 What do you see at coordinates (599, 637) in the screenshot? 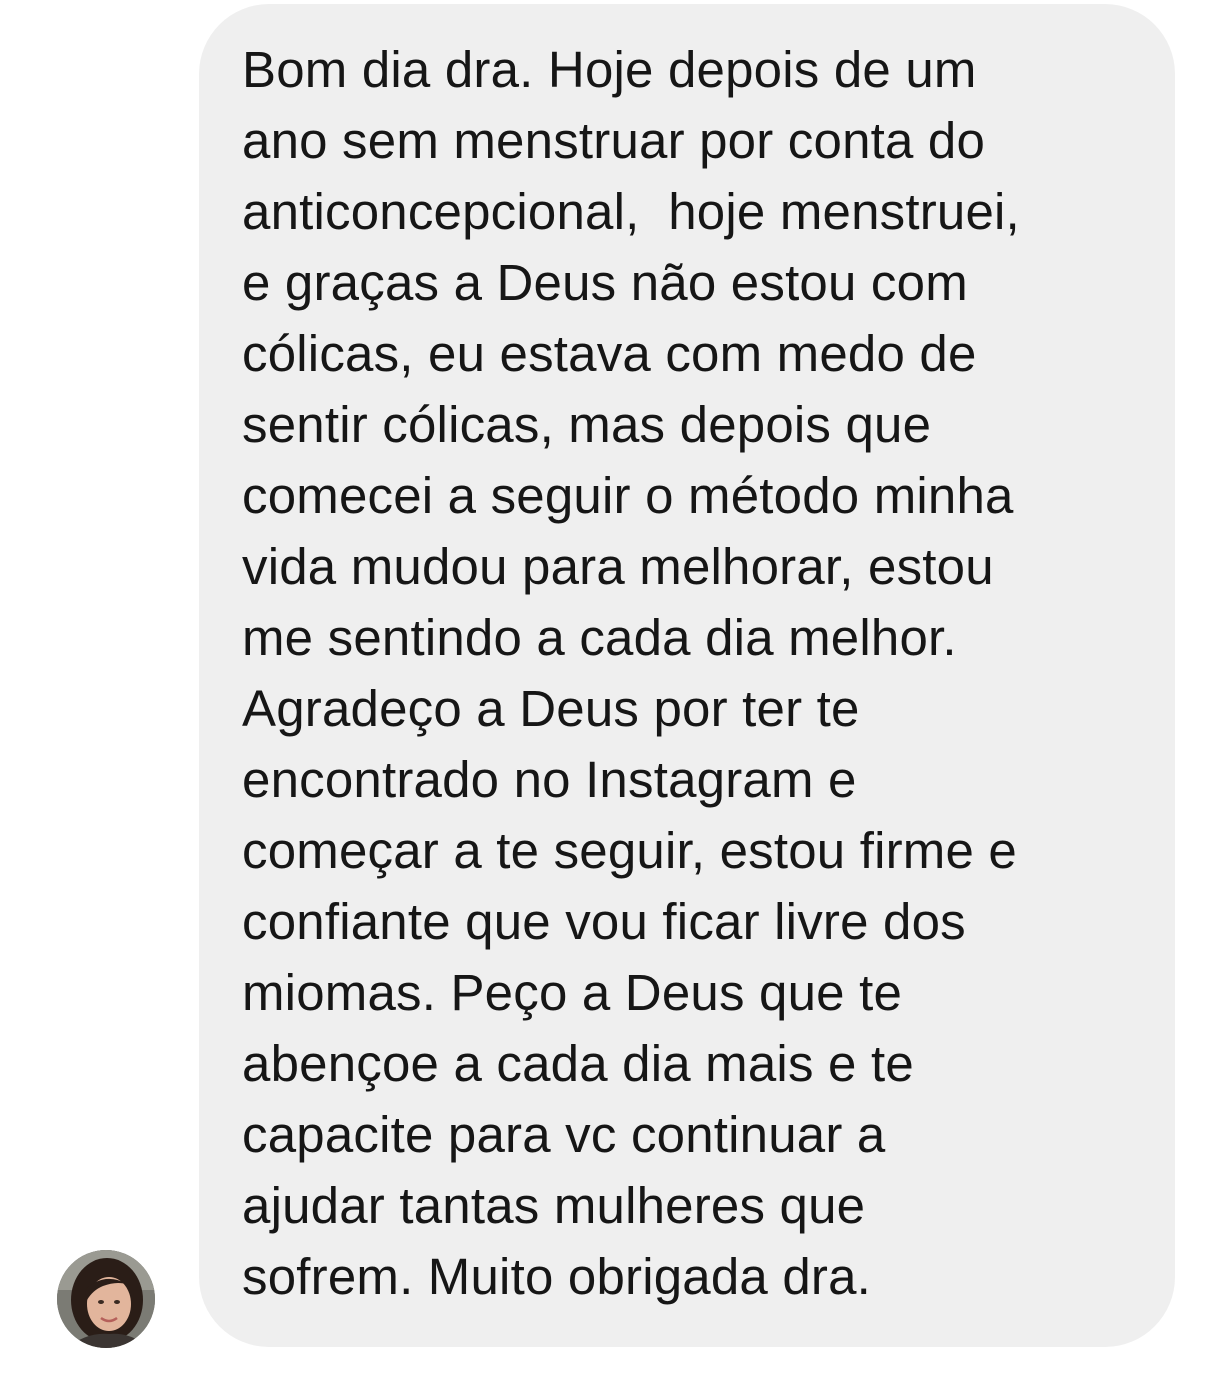
I see `message-line: me sentindo a cada dia melhor.` at bounding box center [599, 637].